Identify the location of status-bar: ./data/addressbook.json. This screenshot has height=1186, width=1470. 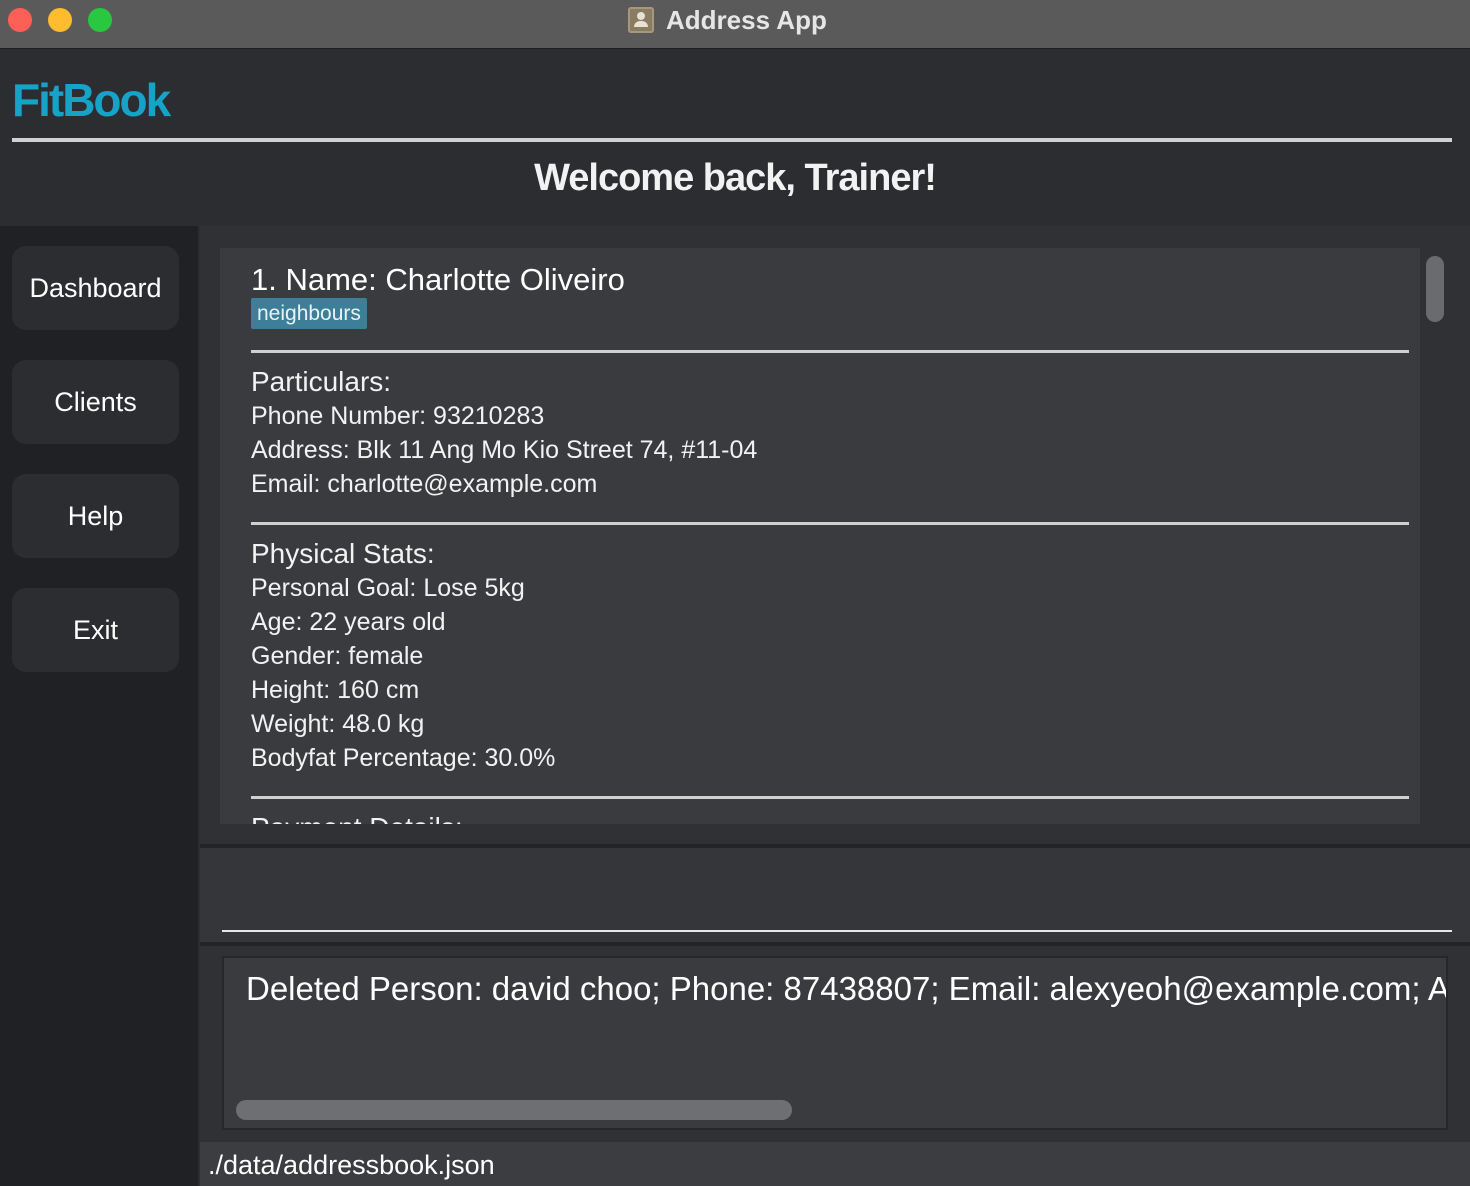
(835, 1164).